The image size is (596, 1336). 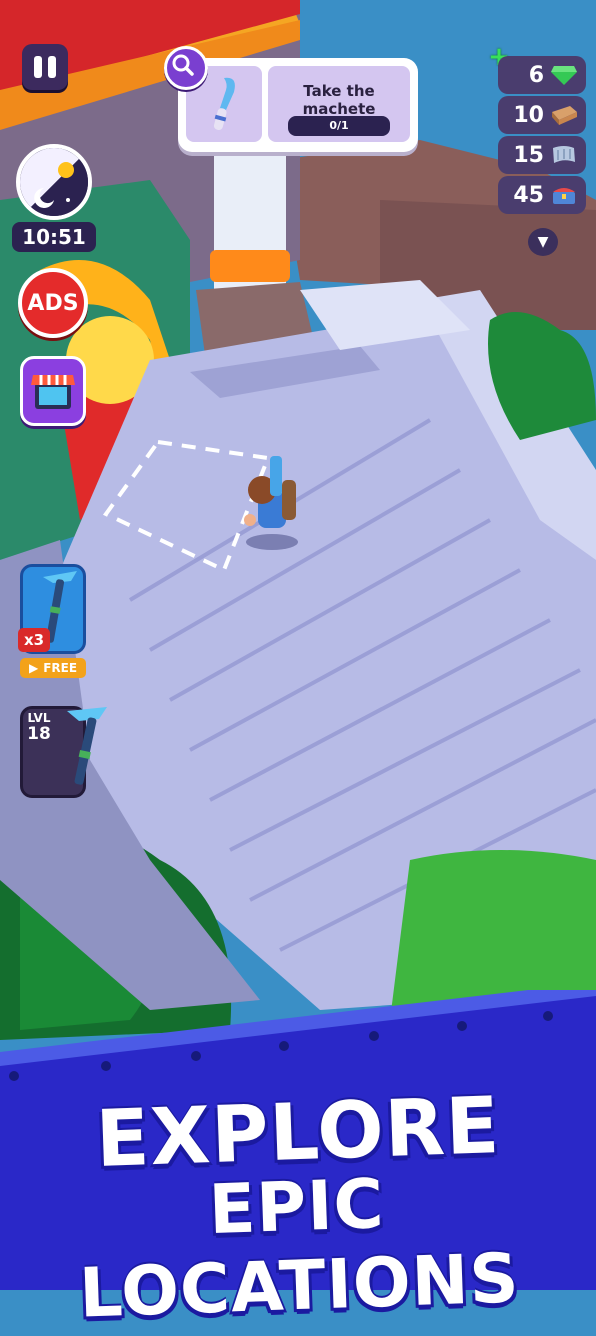 I want to click on multiplier-badge: x3, so click(x=34, y=640).